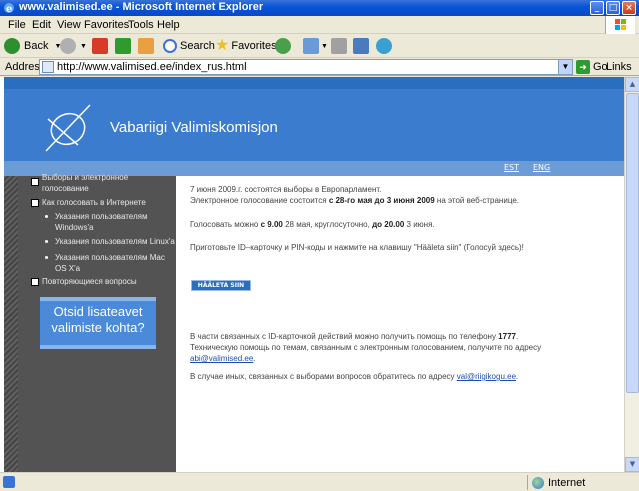 The height and width of the screenshot is (491, 639). What do you see at coordinates (619, 67) in the screenshot?
I see `links-button: Links` at bounding box center [619, 67].